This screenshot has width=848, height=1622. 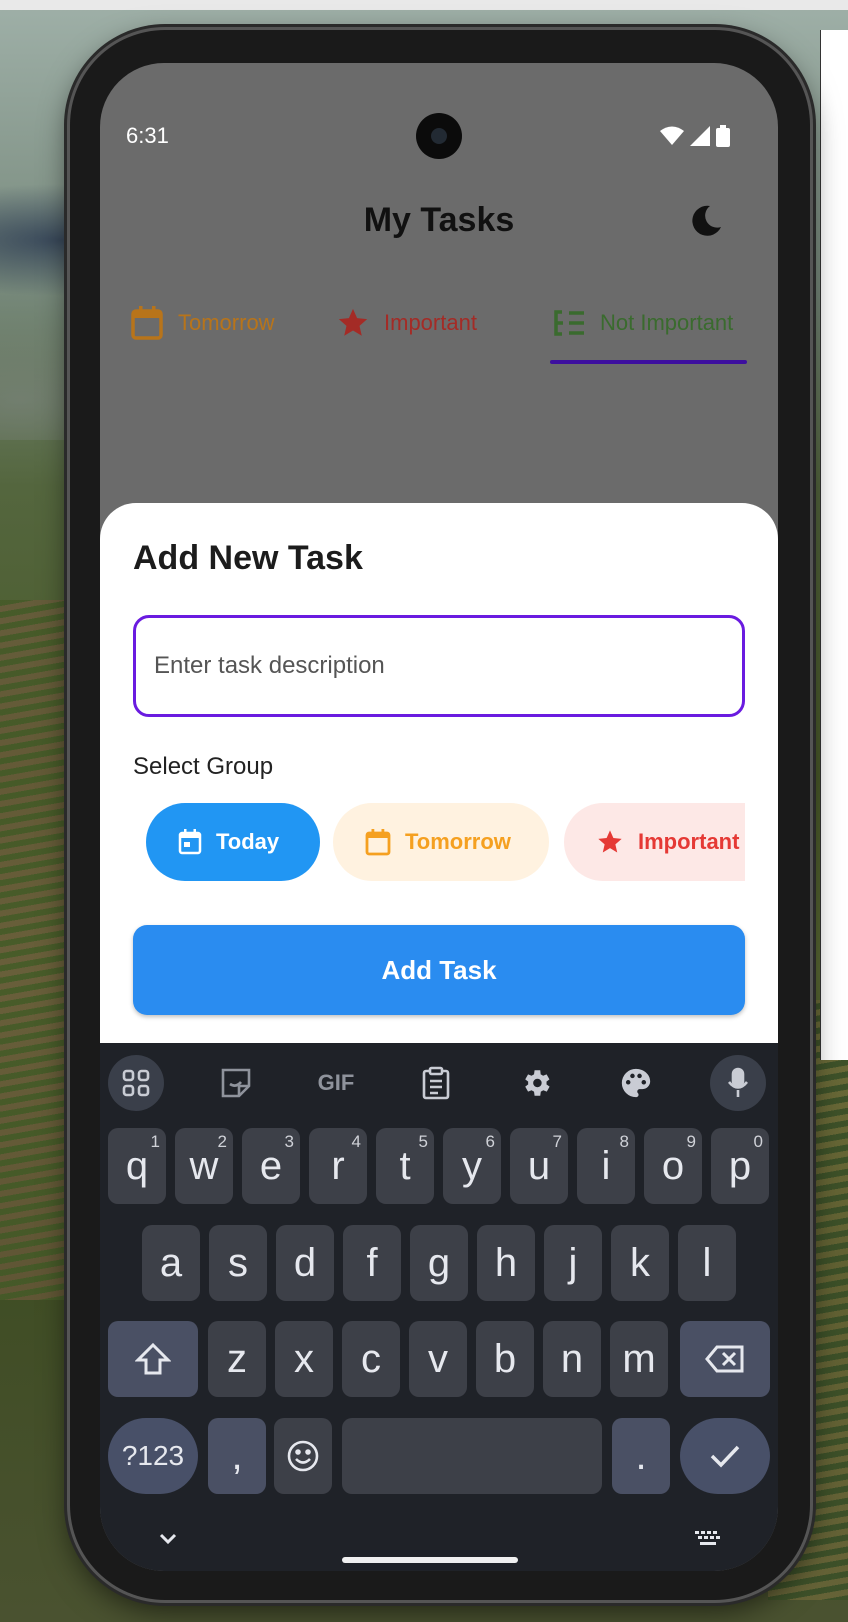 I want to click on key-u: u7, so click(x=539, y=1166).